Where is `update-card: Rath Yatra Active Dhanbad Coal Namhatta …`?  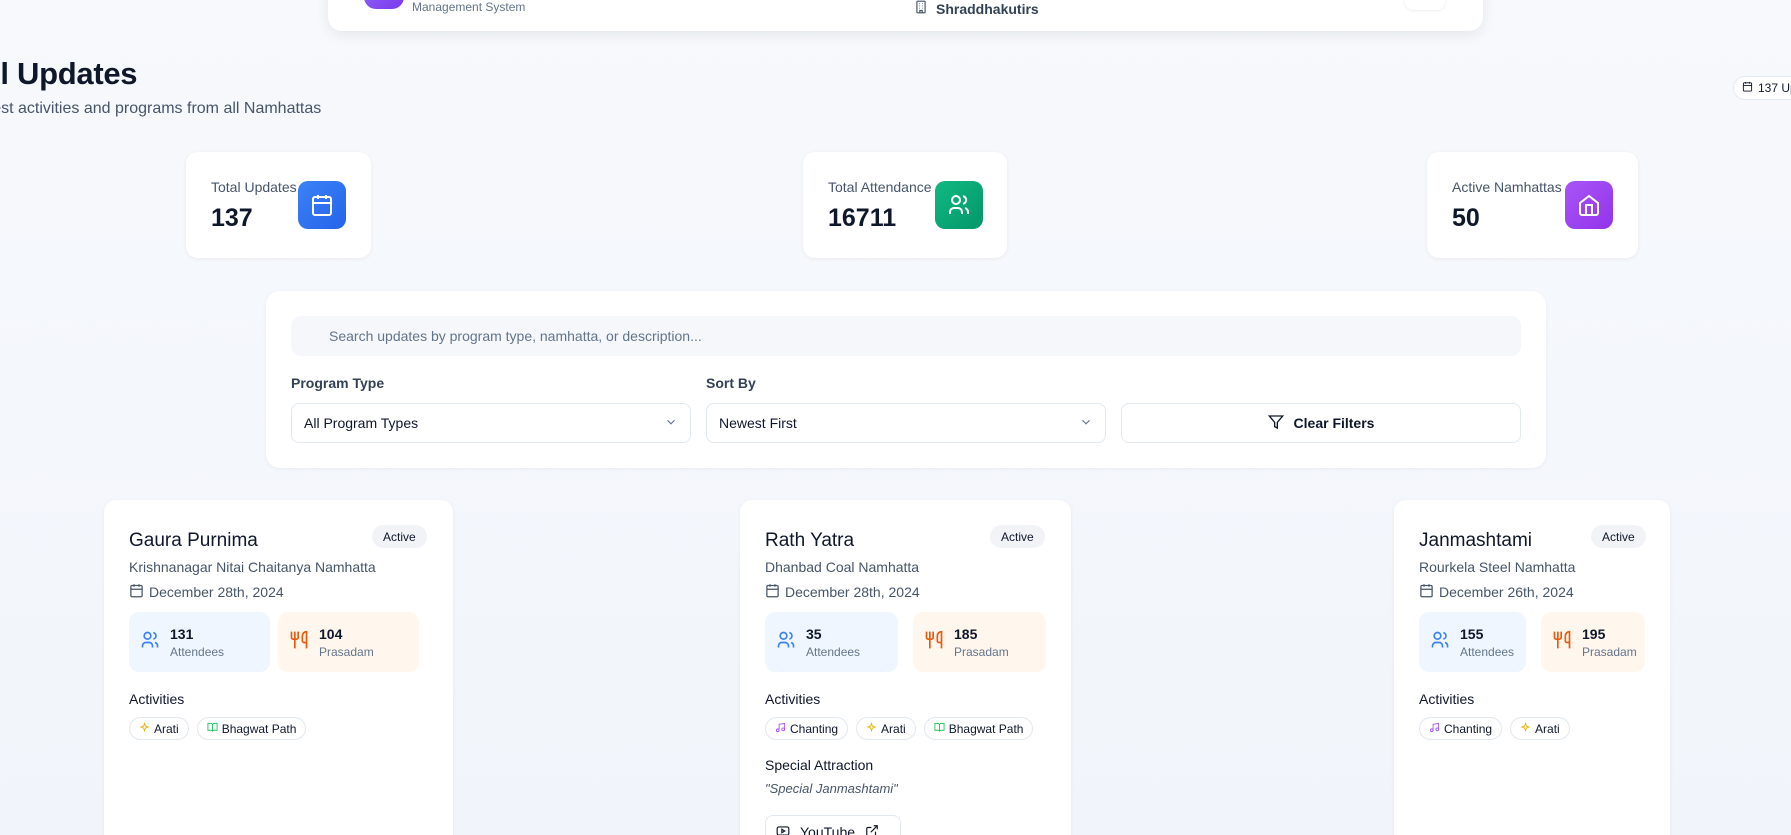
update-card: Rath Yatra Active Dhanbad Coal Namhatta … is located at coordinates (905, 667).